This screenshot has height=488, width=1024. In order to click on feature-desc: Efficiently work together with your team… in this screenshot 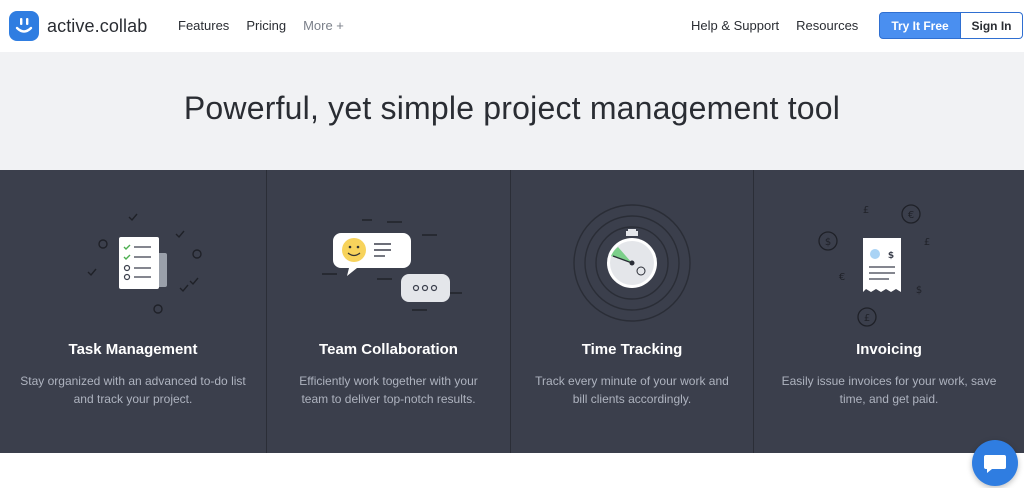, I will do `click(388, 390)`.